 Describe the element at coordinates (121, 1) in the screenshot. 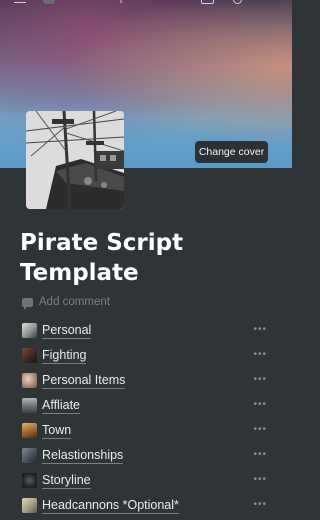

I see `status-dot` at that location.